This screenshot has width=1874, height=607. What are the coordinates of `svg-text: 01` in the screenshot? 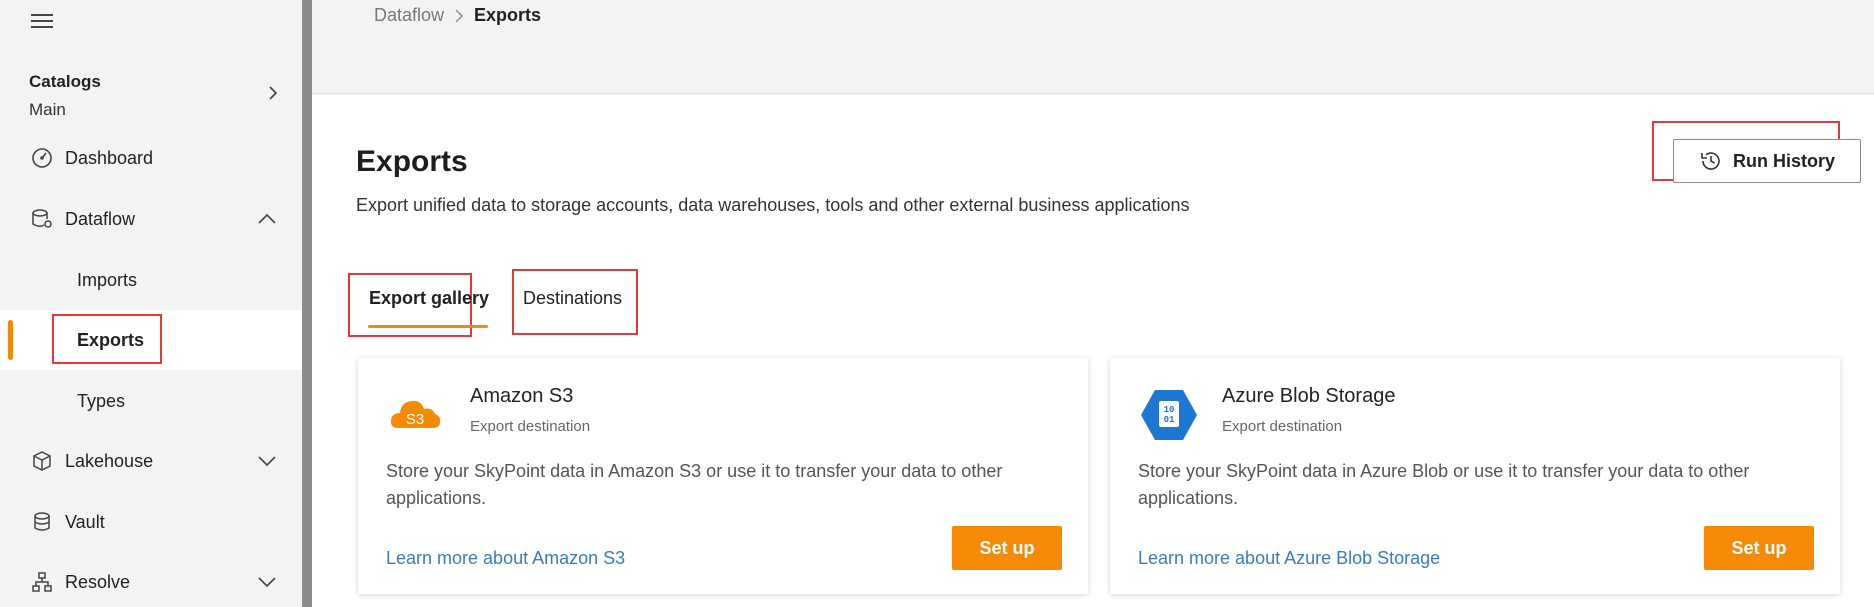 It's located at (1169, 420).